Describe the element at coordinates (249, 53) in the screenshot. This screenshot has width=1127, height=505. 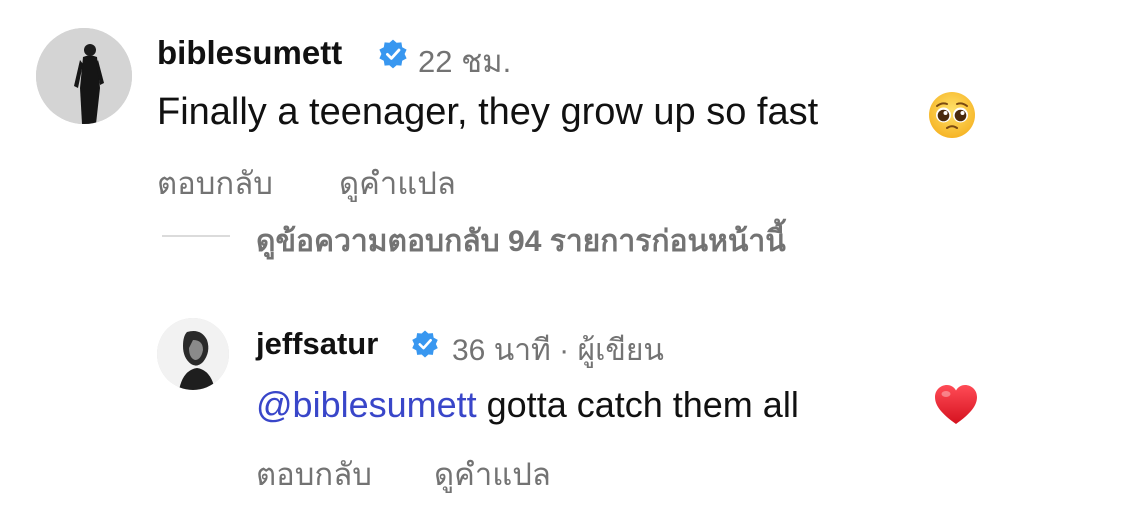
I see `comment-username: biblesumett` at that location.